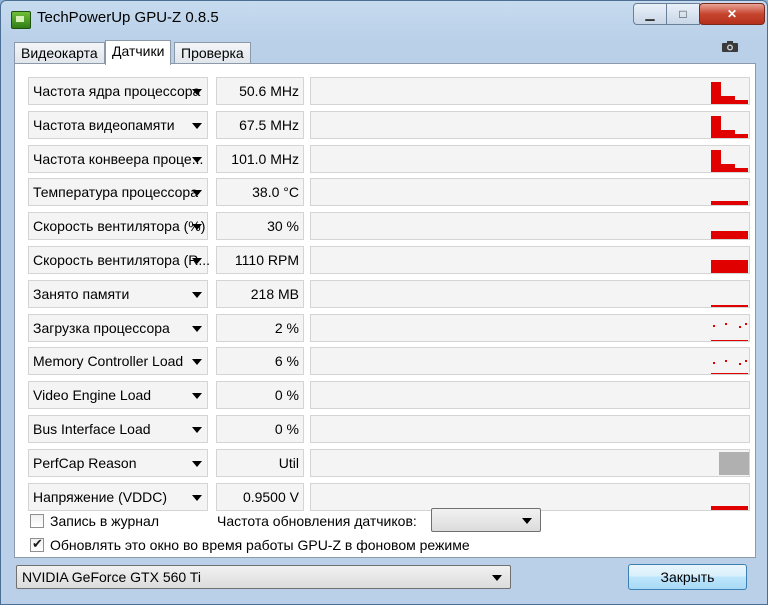 Image resolution: width=768 pixels, height=605 pixels. What do you see at coordinates (389, 125) in the screenshot?
I see `sensor-row: Частота видеопамяти 67.5 MHz` at bounding box center [389, 125].